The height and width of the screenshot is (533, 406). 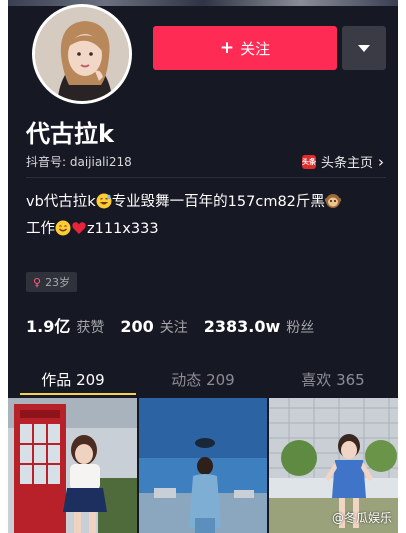 I want to click on smile-emoji-icon, so click(x=63, y=232).